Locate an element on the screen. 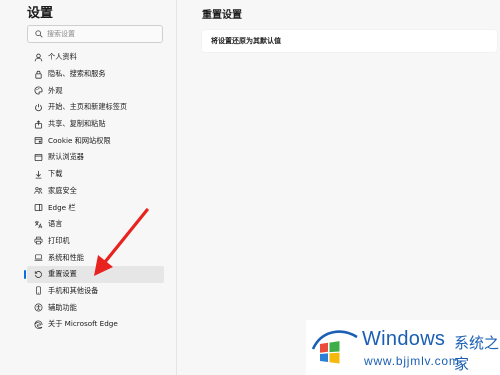 The image size is (500, 375). search-icon is located at coordinates (39, 34).